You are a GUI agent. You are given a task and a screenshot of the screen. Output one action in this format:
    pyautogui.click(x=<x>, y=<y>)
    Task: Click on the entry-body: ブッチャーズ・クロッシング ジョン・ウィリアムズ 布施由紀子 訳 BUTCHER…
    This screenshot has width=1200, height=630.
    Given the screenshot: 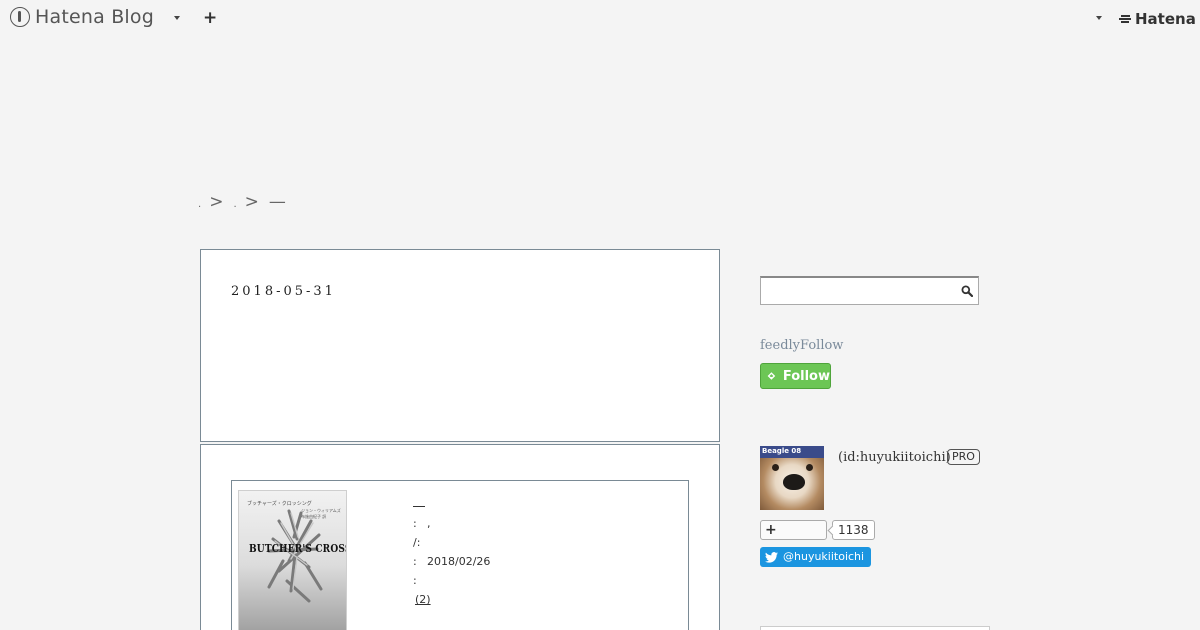 What is the action you would take?
    pyautogui.click(x=460, y=537)
    